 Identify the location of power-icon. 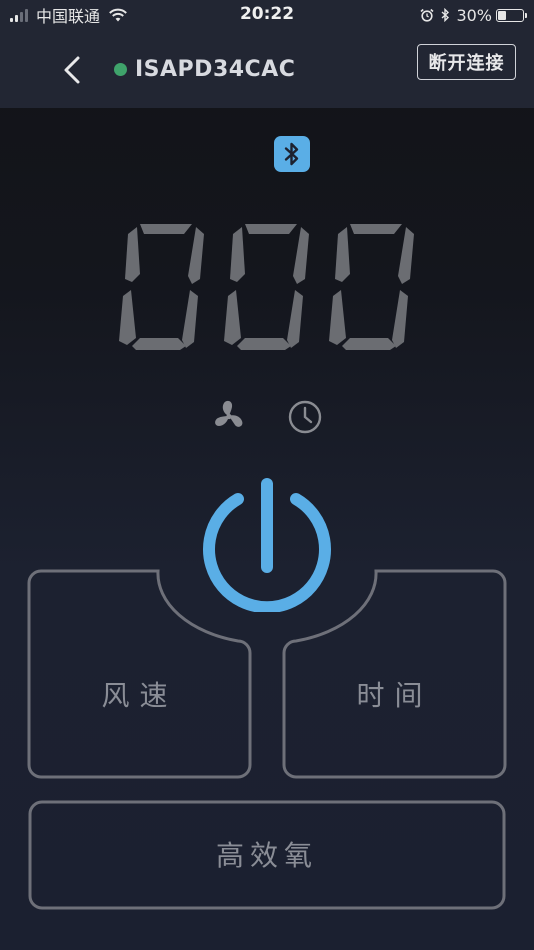
(267, 545).